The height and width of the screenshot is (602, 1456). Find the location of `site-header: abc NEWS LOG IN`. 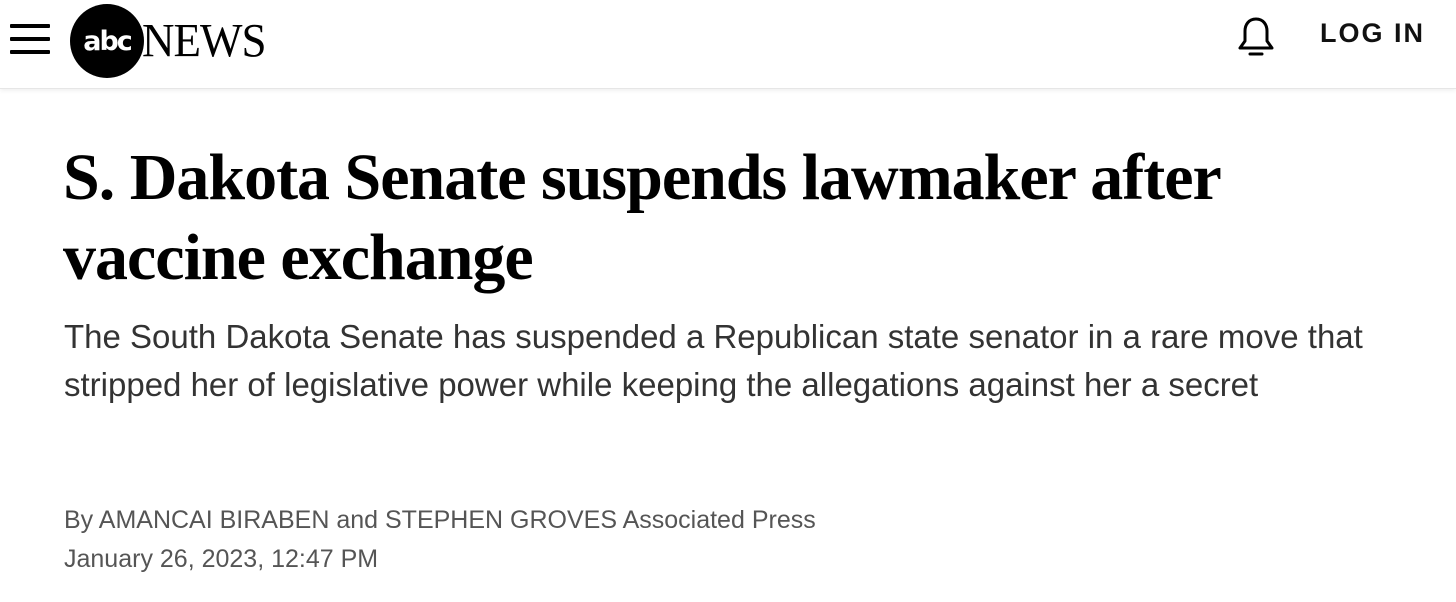

site-header: abc NEWS LOG IN is located at coordinates (728, 44).